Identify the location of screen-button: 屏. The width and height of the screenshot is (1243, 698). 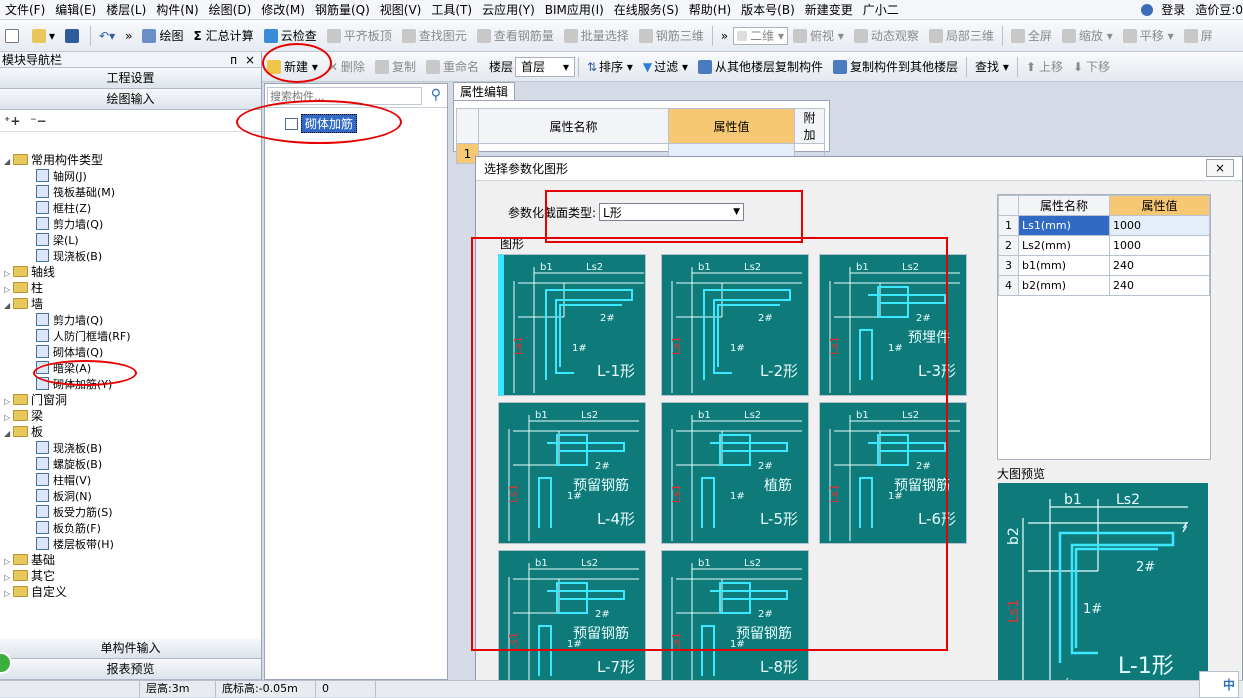
(1198, 36).